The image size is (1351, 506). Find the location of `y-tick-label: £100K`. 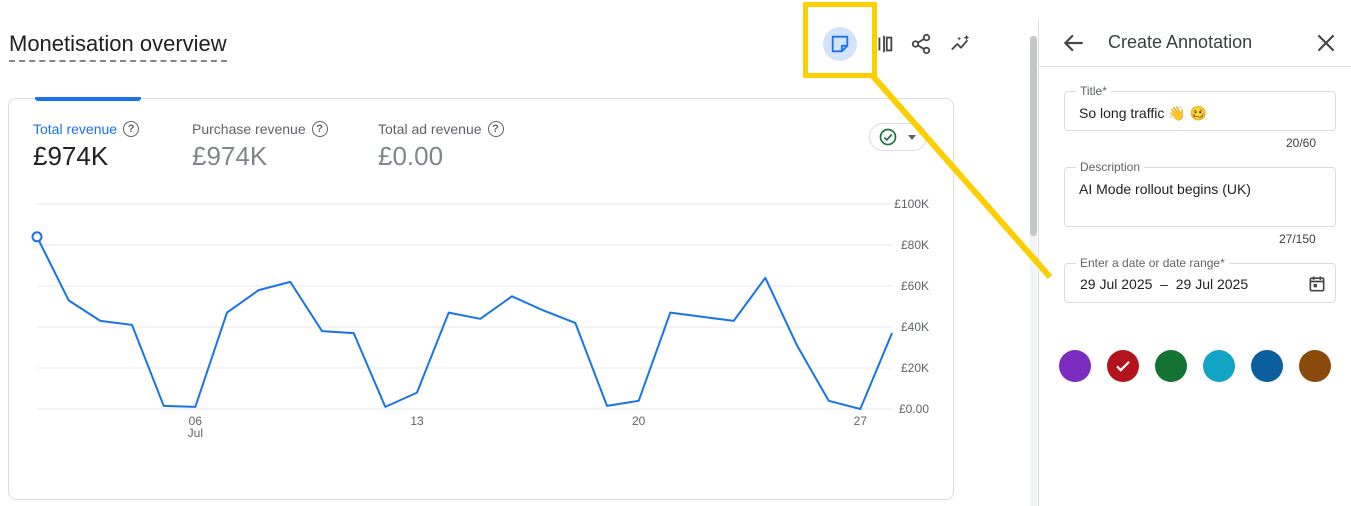

y-tick-label: £100K is located at coordinates (911, 204).